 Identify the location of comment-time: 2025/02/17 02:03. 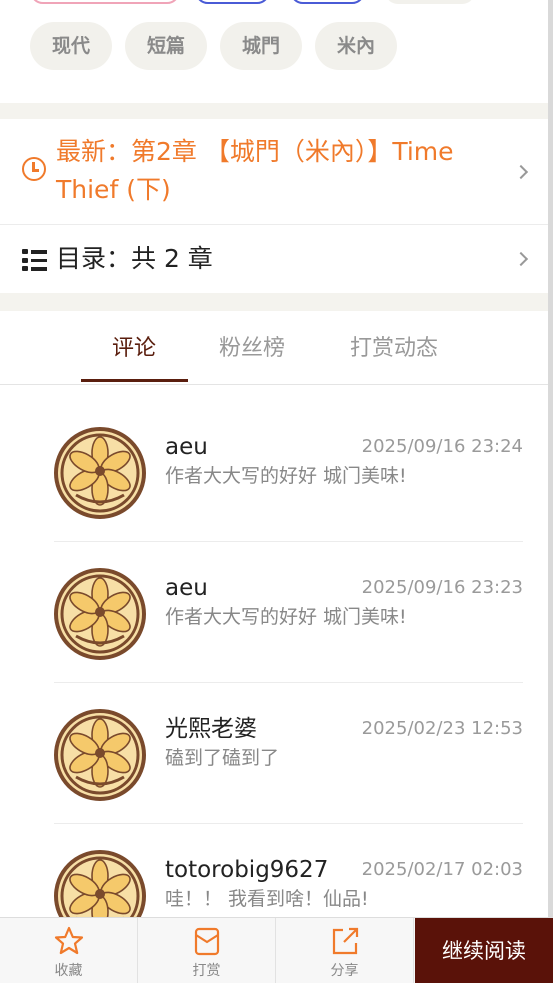
(442, 869).